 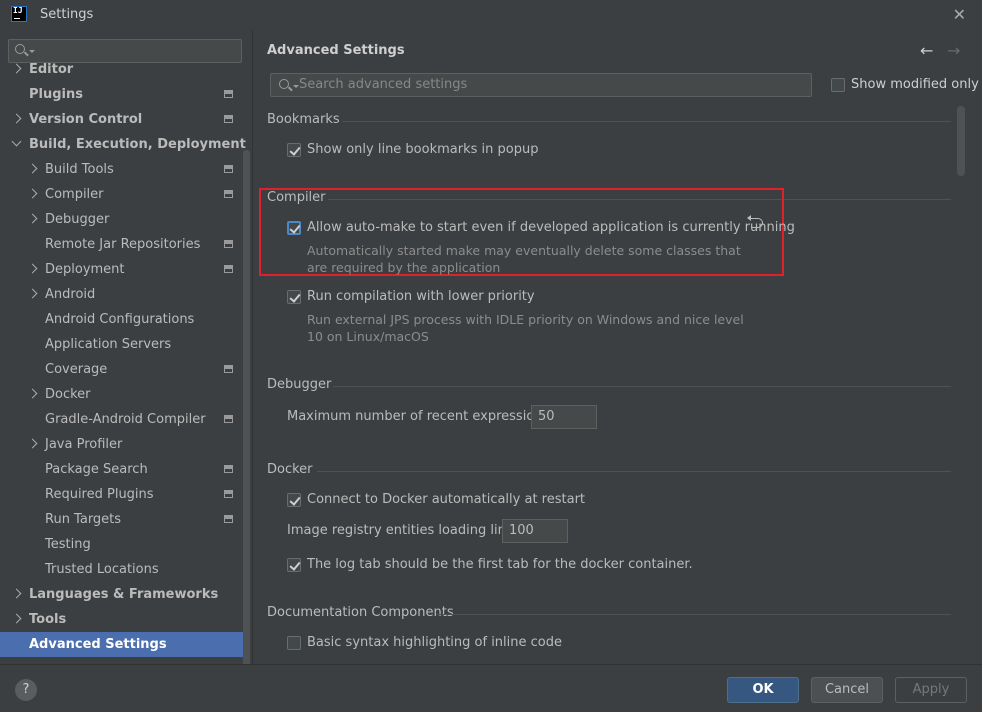 I want to click on sidebar-item-label: Deployment, so click(x=85, y=269).